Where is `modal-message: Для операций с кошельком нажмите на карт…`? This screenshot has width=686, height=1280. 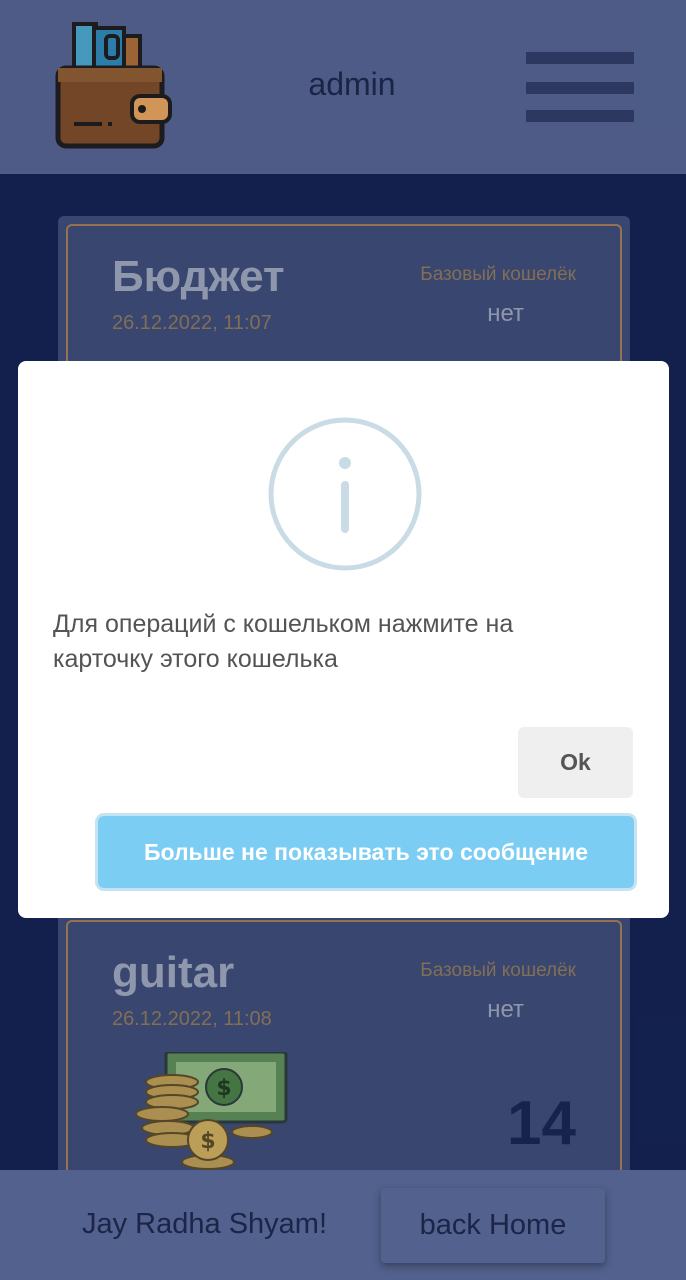
modal-message: Для операций с кошельком нажмите на карт… is located at coordinates (283, 641).